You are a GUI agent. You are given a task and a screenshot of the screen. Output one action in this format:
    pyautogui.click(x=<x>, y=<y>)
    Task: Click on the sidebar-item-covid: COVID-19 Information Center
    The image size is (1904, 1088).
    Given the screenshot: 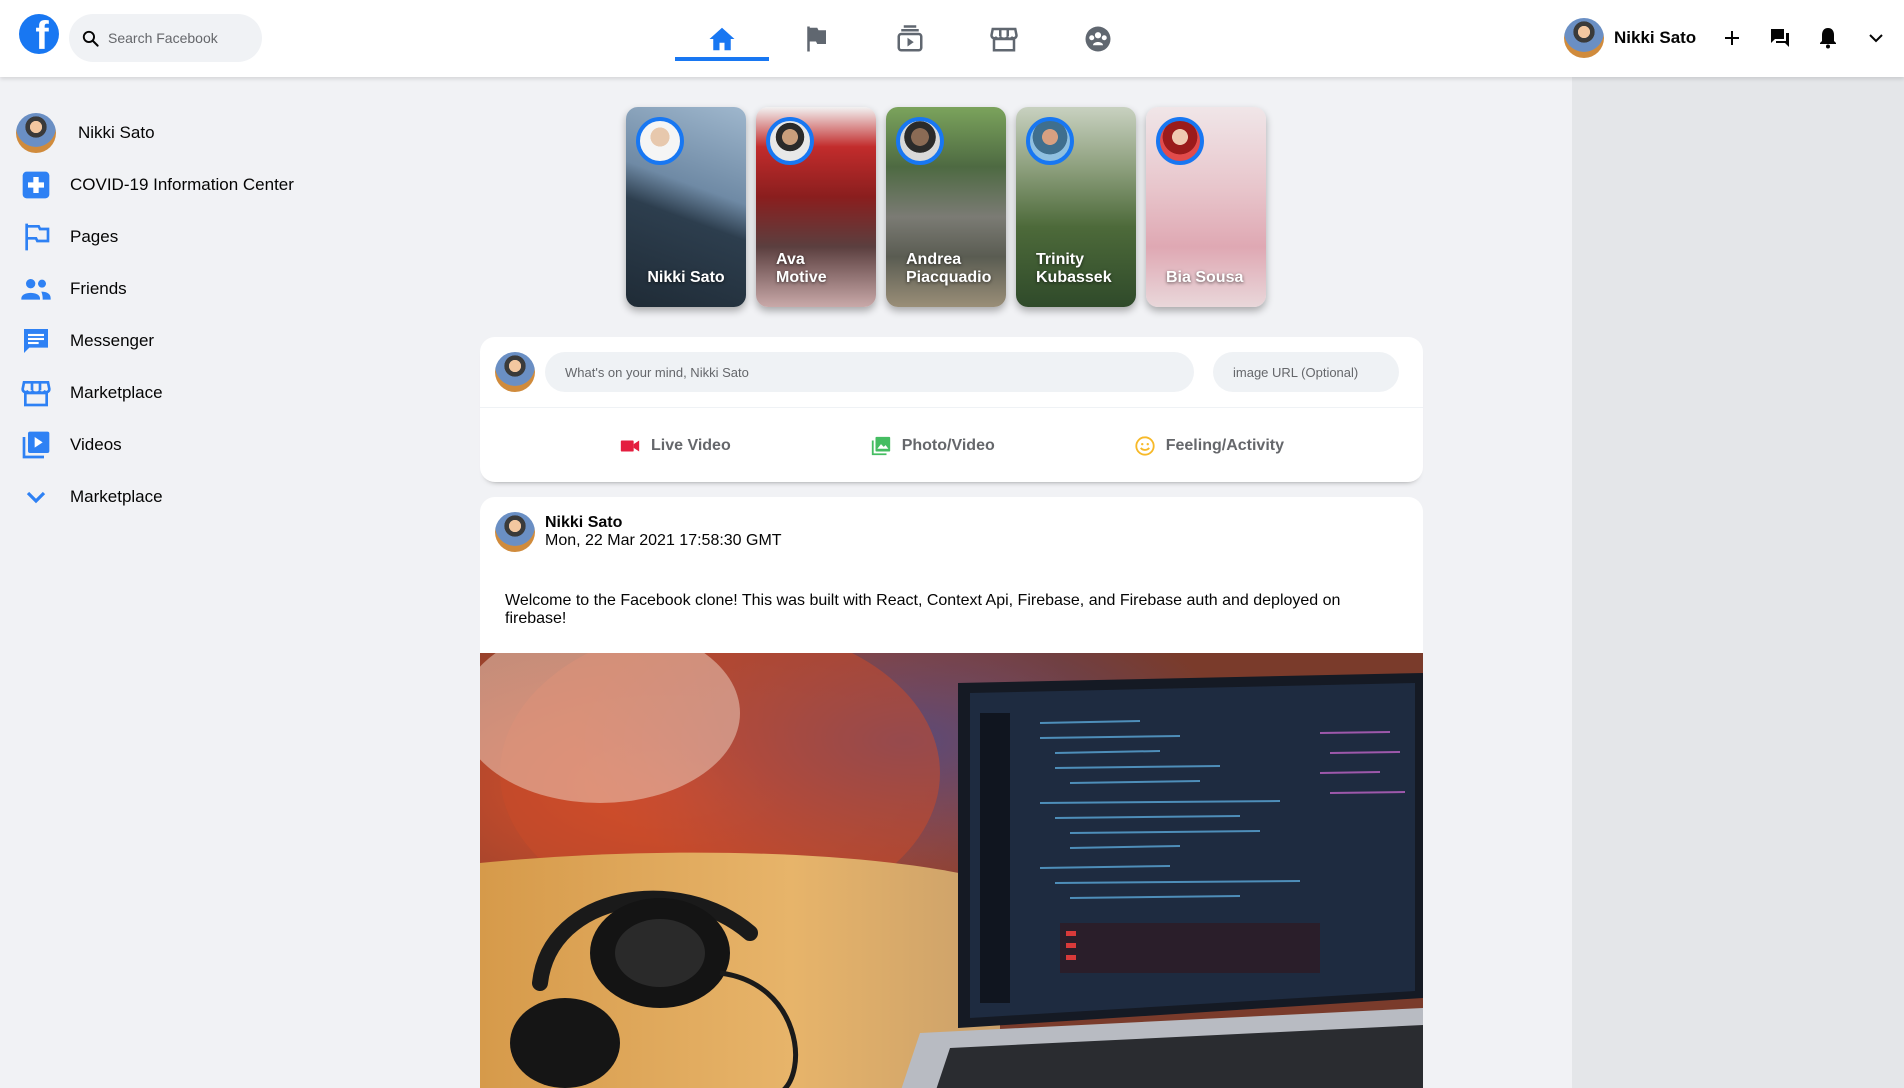 What is the action you would take?
    pyautogui.click(x=186, y=185)
    